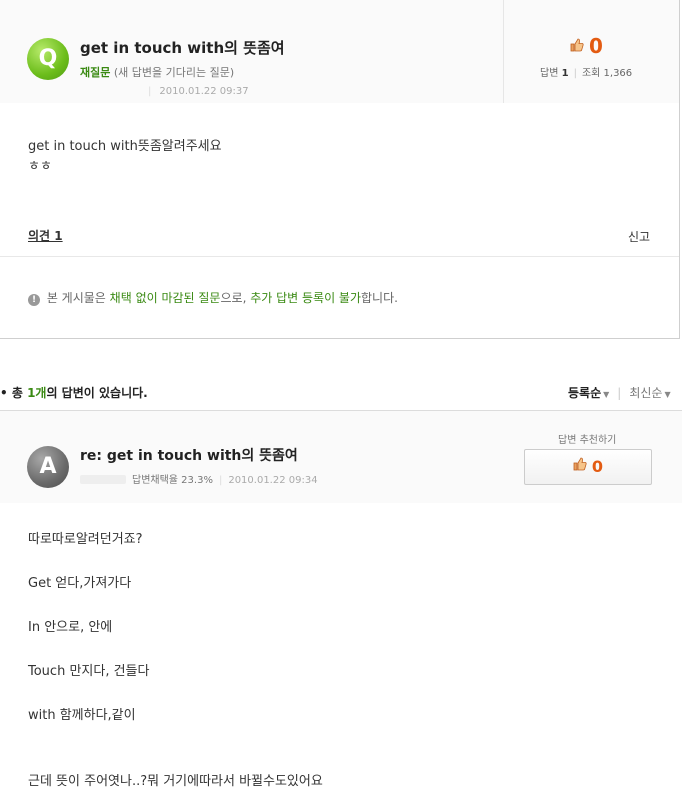 Image resolution: width=682 pixels, height=801 pixels. Describe the element at coordinates (273, 480) in the screenshot. I see `answer-date: 2010.01.22 09:34` at that location.